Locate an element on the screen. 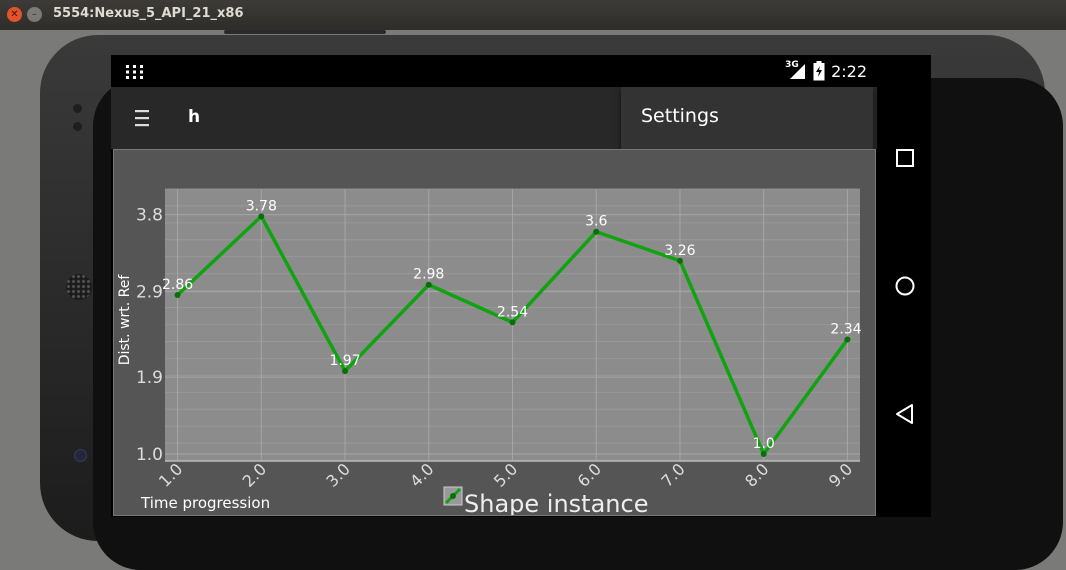  data-label: 2.86 is located at coordinates (177, 285).